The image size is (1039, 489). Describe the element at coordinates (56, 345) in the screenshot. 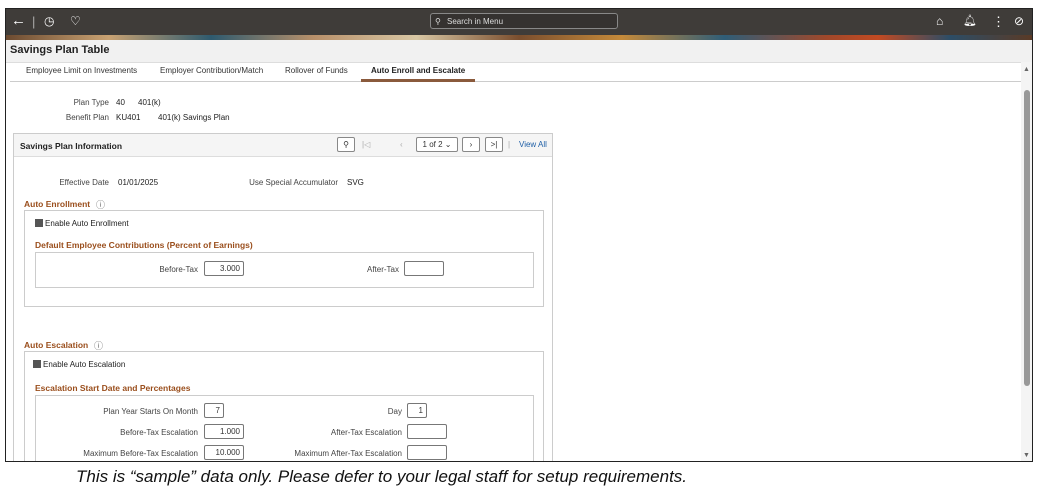

I see `auto-escalation-title: Auto Escalation` at that location.